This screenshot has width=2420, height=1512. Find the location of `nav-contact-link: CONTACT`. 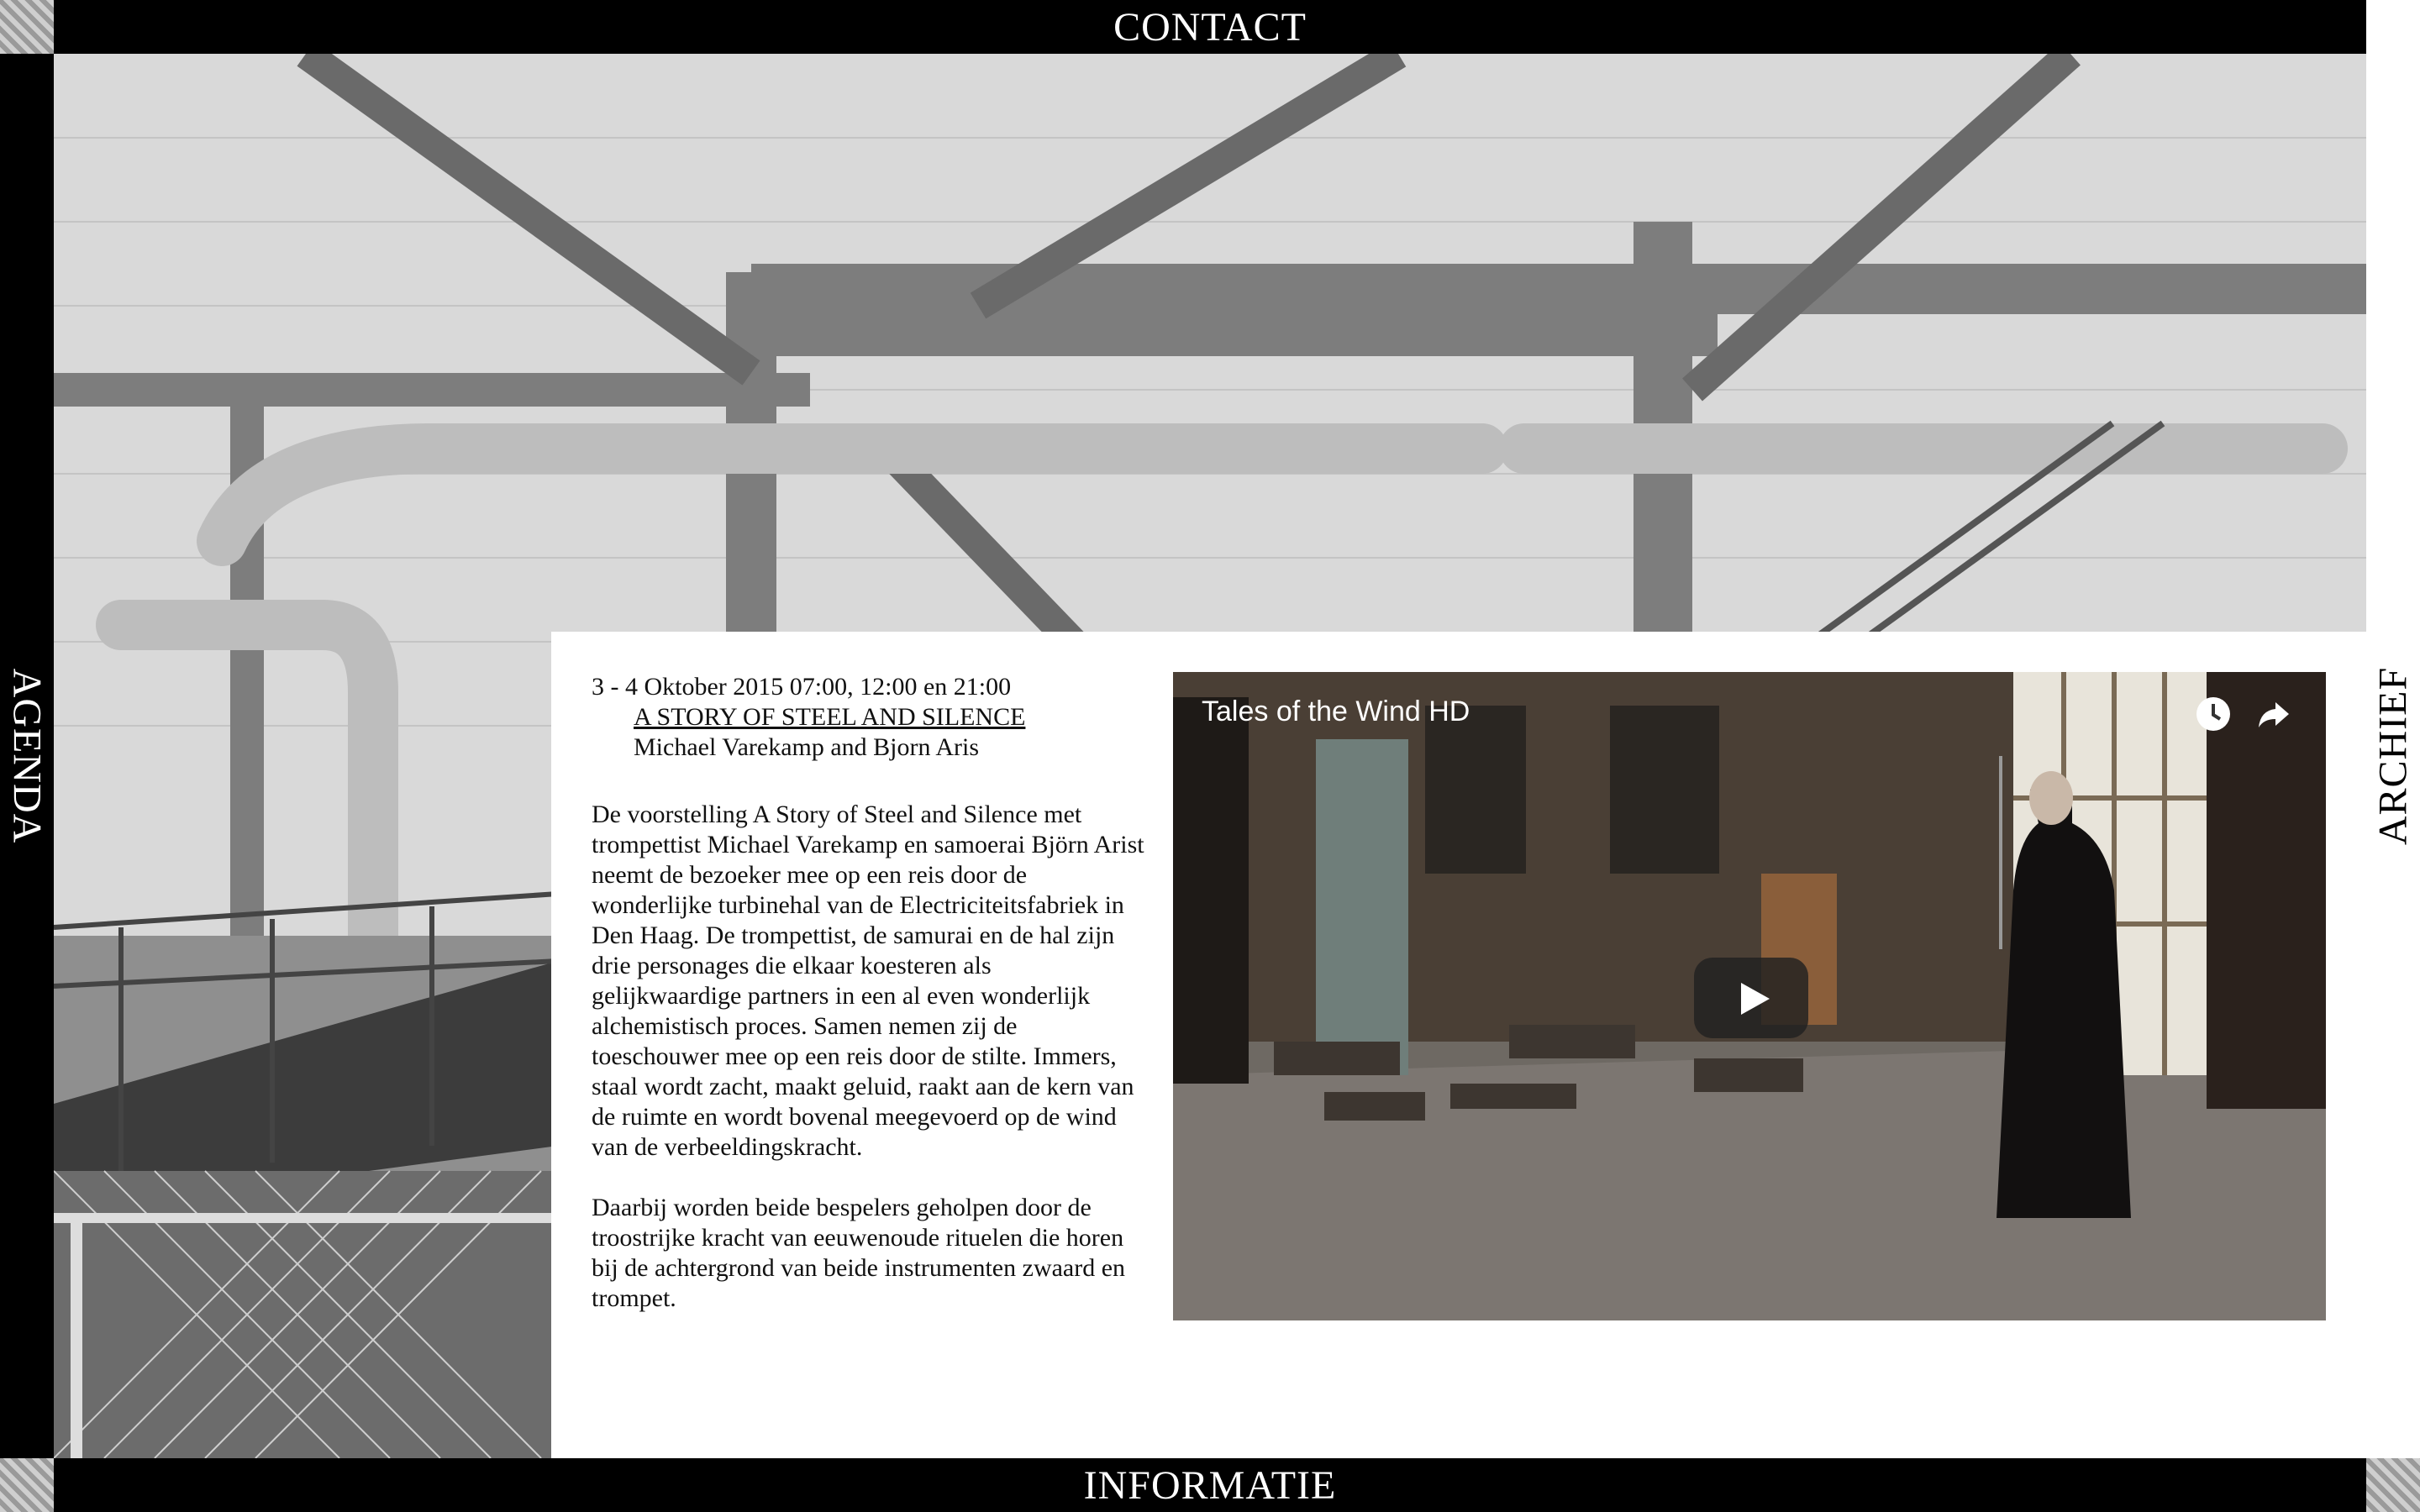

nav-contact-link: CONTACT is located at coordinates (1210, 27).